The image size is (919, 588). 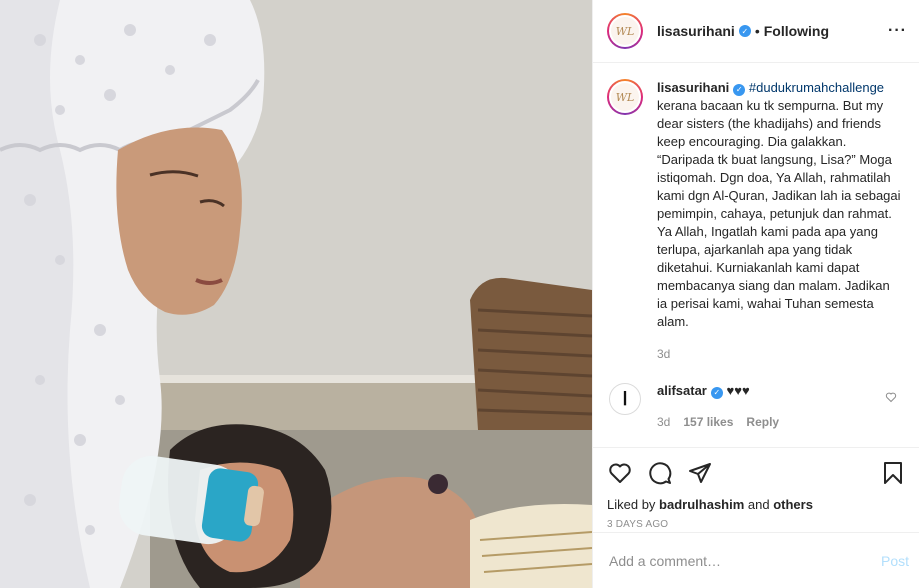 What do you see at coordinates (779, 354) in the screenshot?
I see `caption-time: 3d` at bounding box center [779, 354].